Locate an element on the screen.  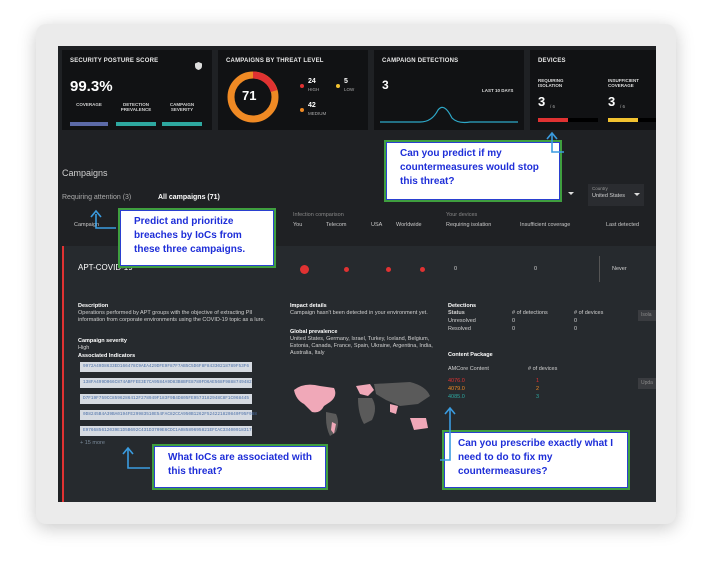
arrow-prioritize is located at coordinates (105, 221).